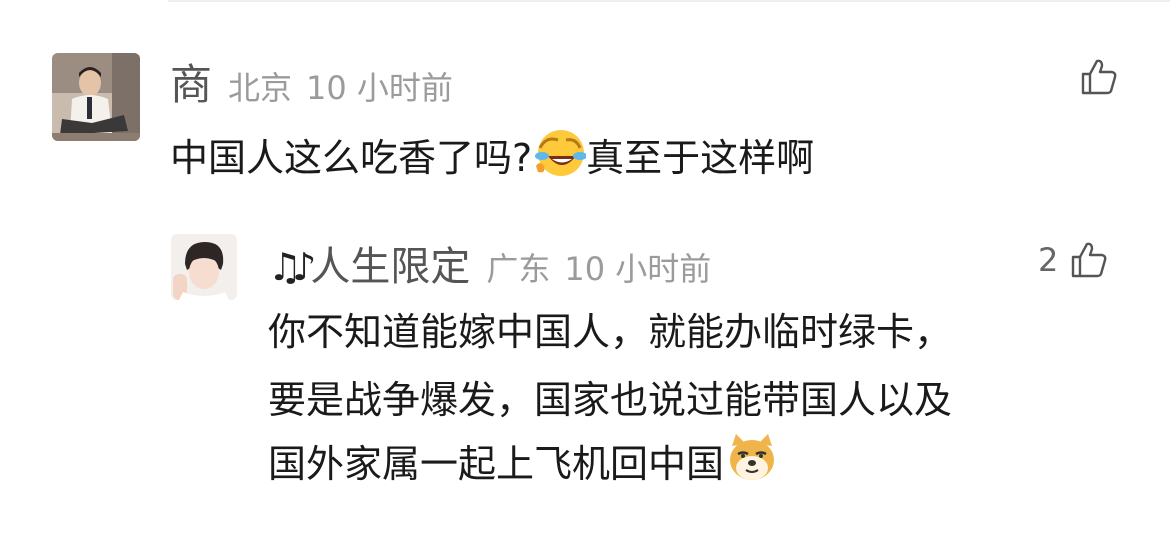 This screenshot has width=1170, height=549. I want to click on top-divider, so click(669, 1).